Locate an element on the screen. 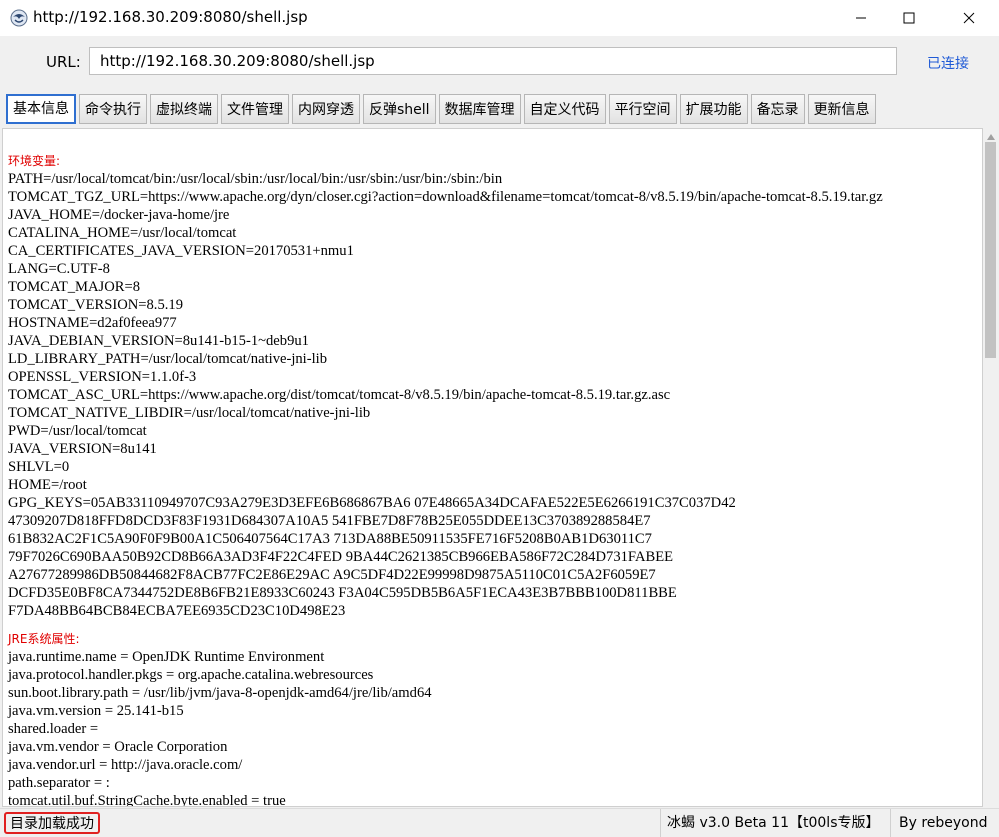  env-line: LANG=C.UTF-8 is located at coordinates (59, 269).